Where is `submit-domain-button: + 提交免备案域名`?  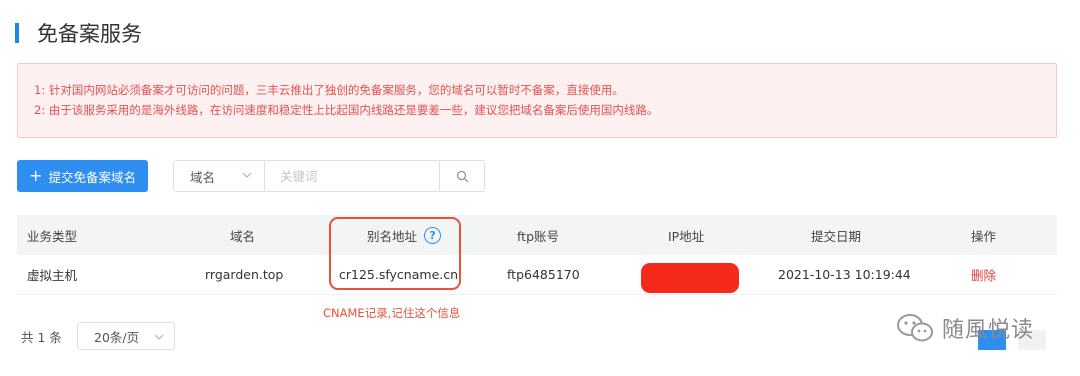
submit-domain-button: + 提交免备案域名 is located at coordinates (82, 176).